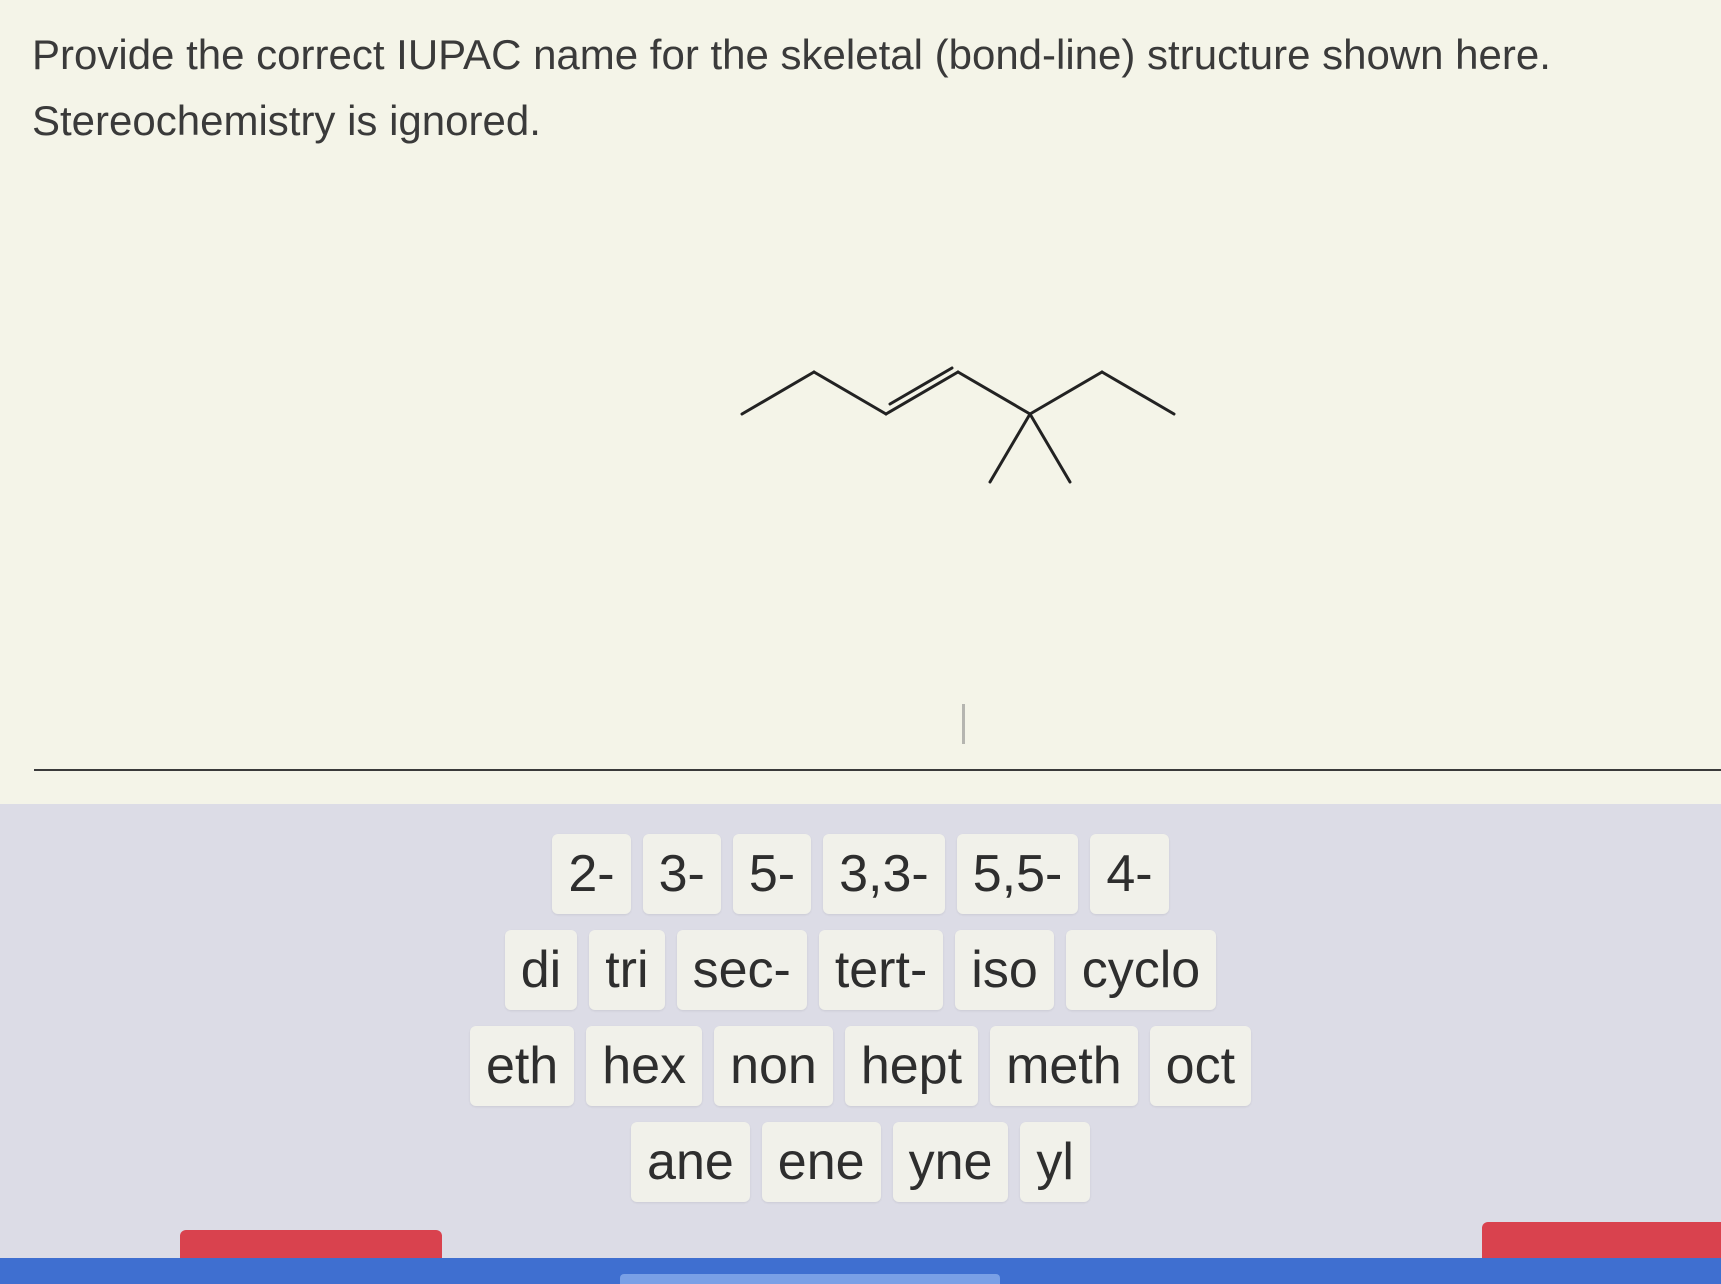  Describe the element at coordinates (963, 724) in the screenshot. I see `text-cursor` at that location.